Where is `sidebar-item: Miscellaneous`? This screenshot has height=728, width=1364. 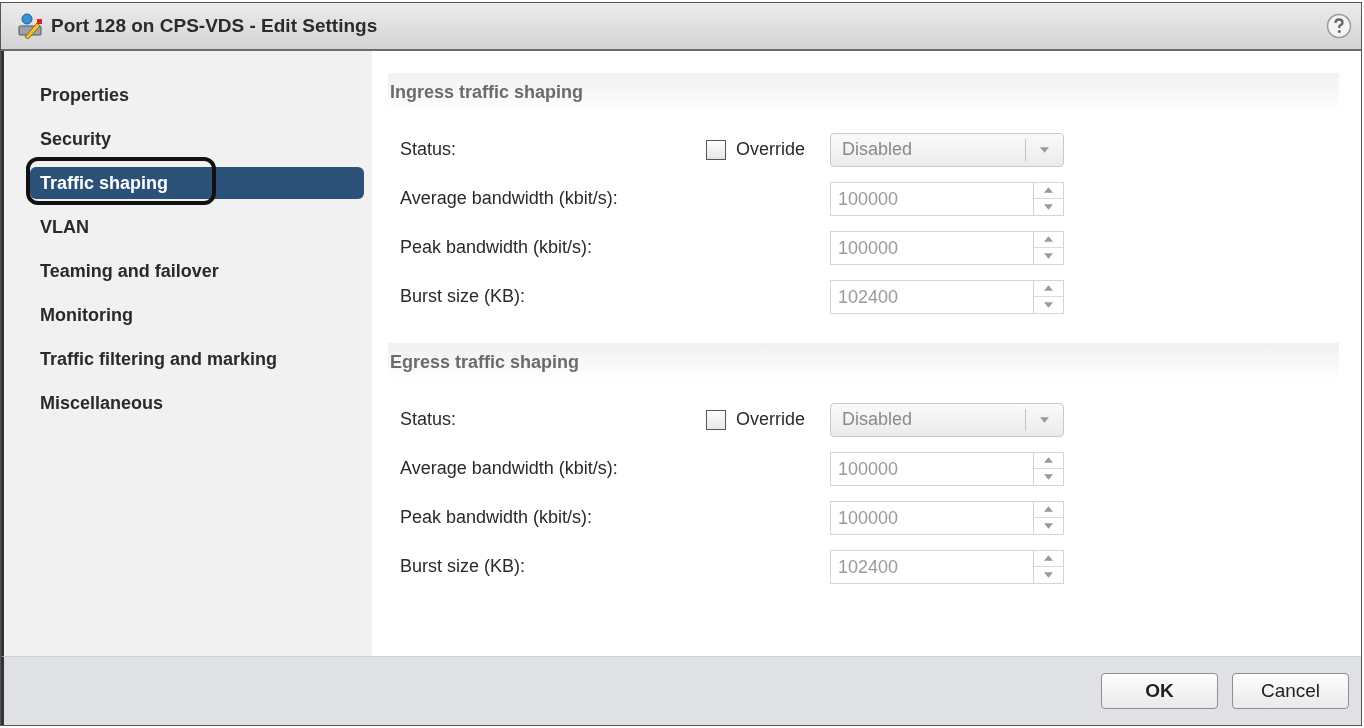 sidebar-item: Miscellaneous is located at coordinates (197, 403).